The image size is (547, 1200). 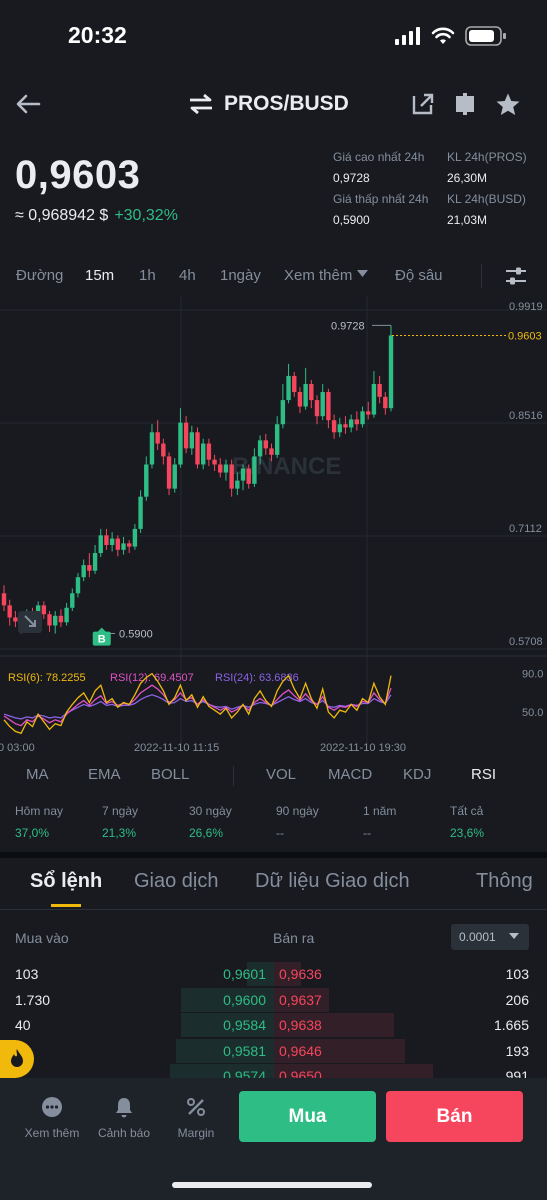 I want to click on tab-trade-data: Dữ liệu Giao dịch, so click(x=332, y=881).